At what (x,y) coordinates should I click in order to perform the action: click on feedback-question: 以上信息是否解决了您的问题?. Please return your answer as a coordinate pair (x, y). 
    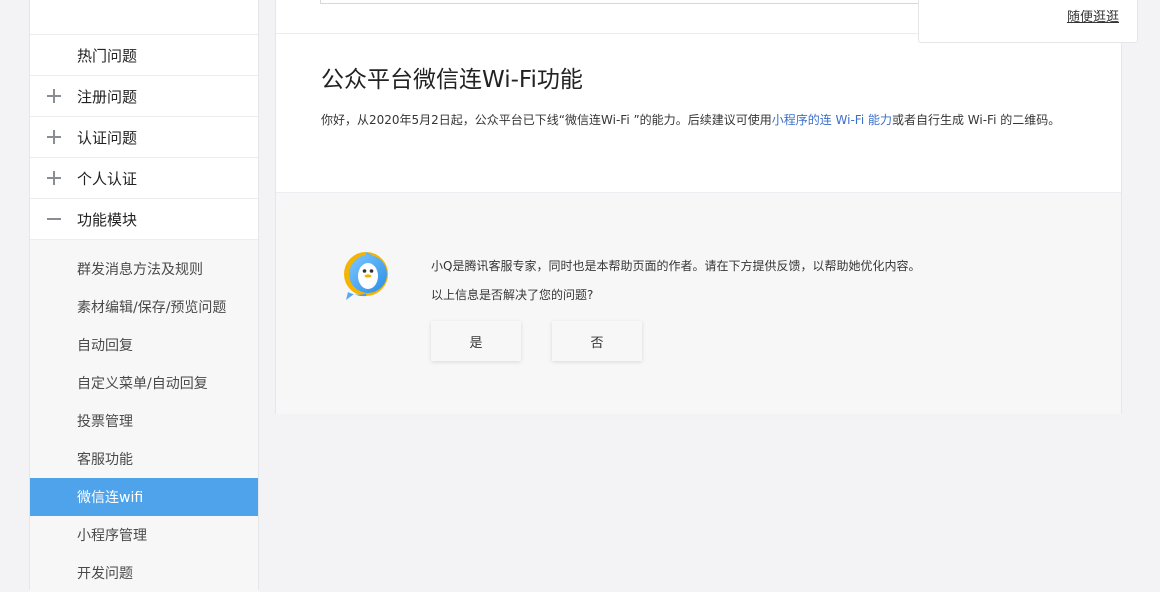
    Looking at the image, I should click on (512, 295).